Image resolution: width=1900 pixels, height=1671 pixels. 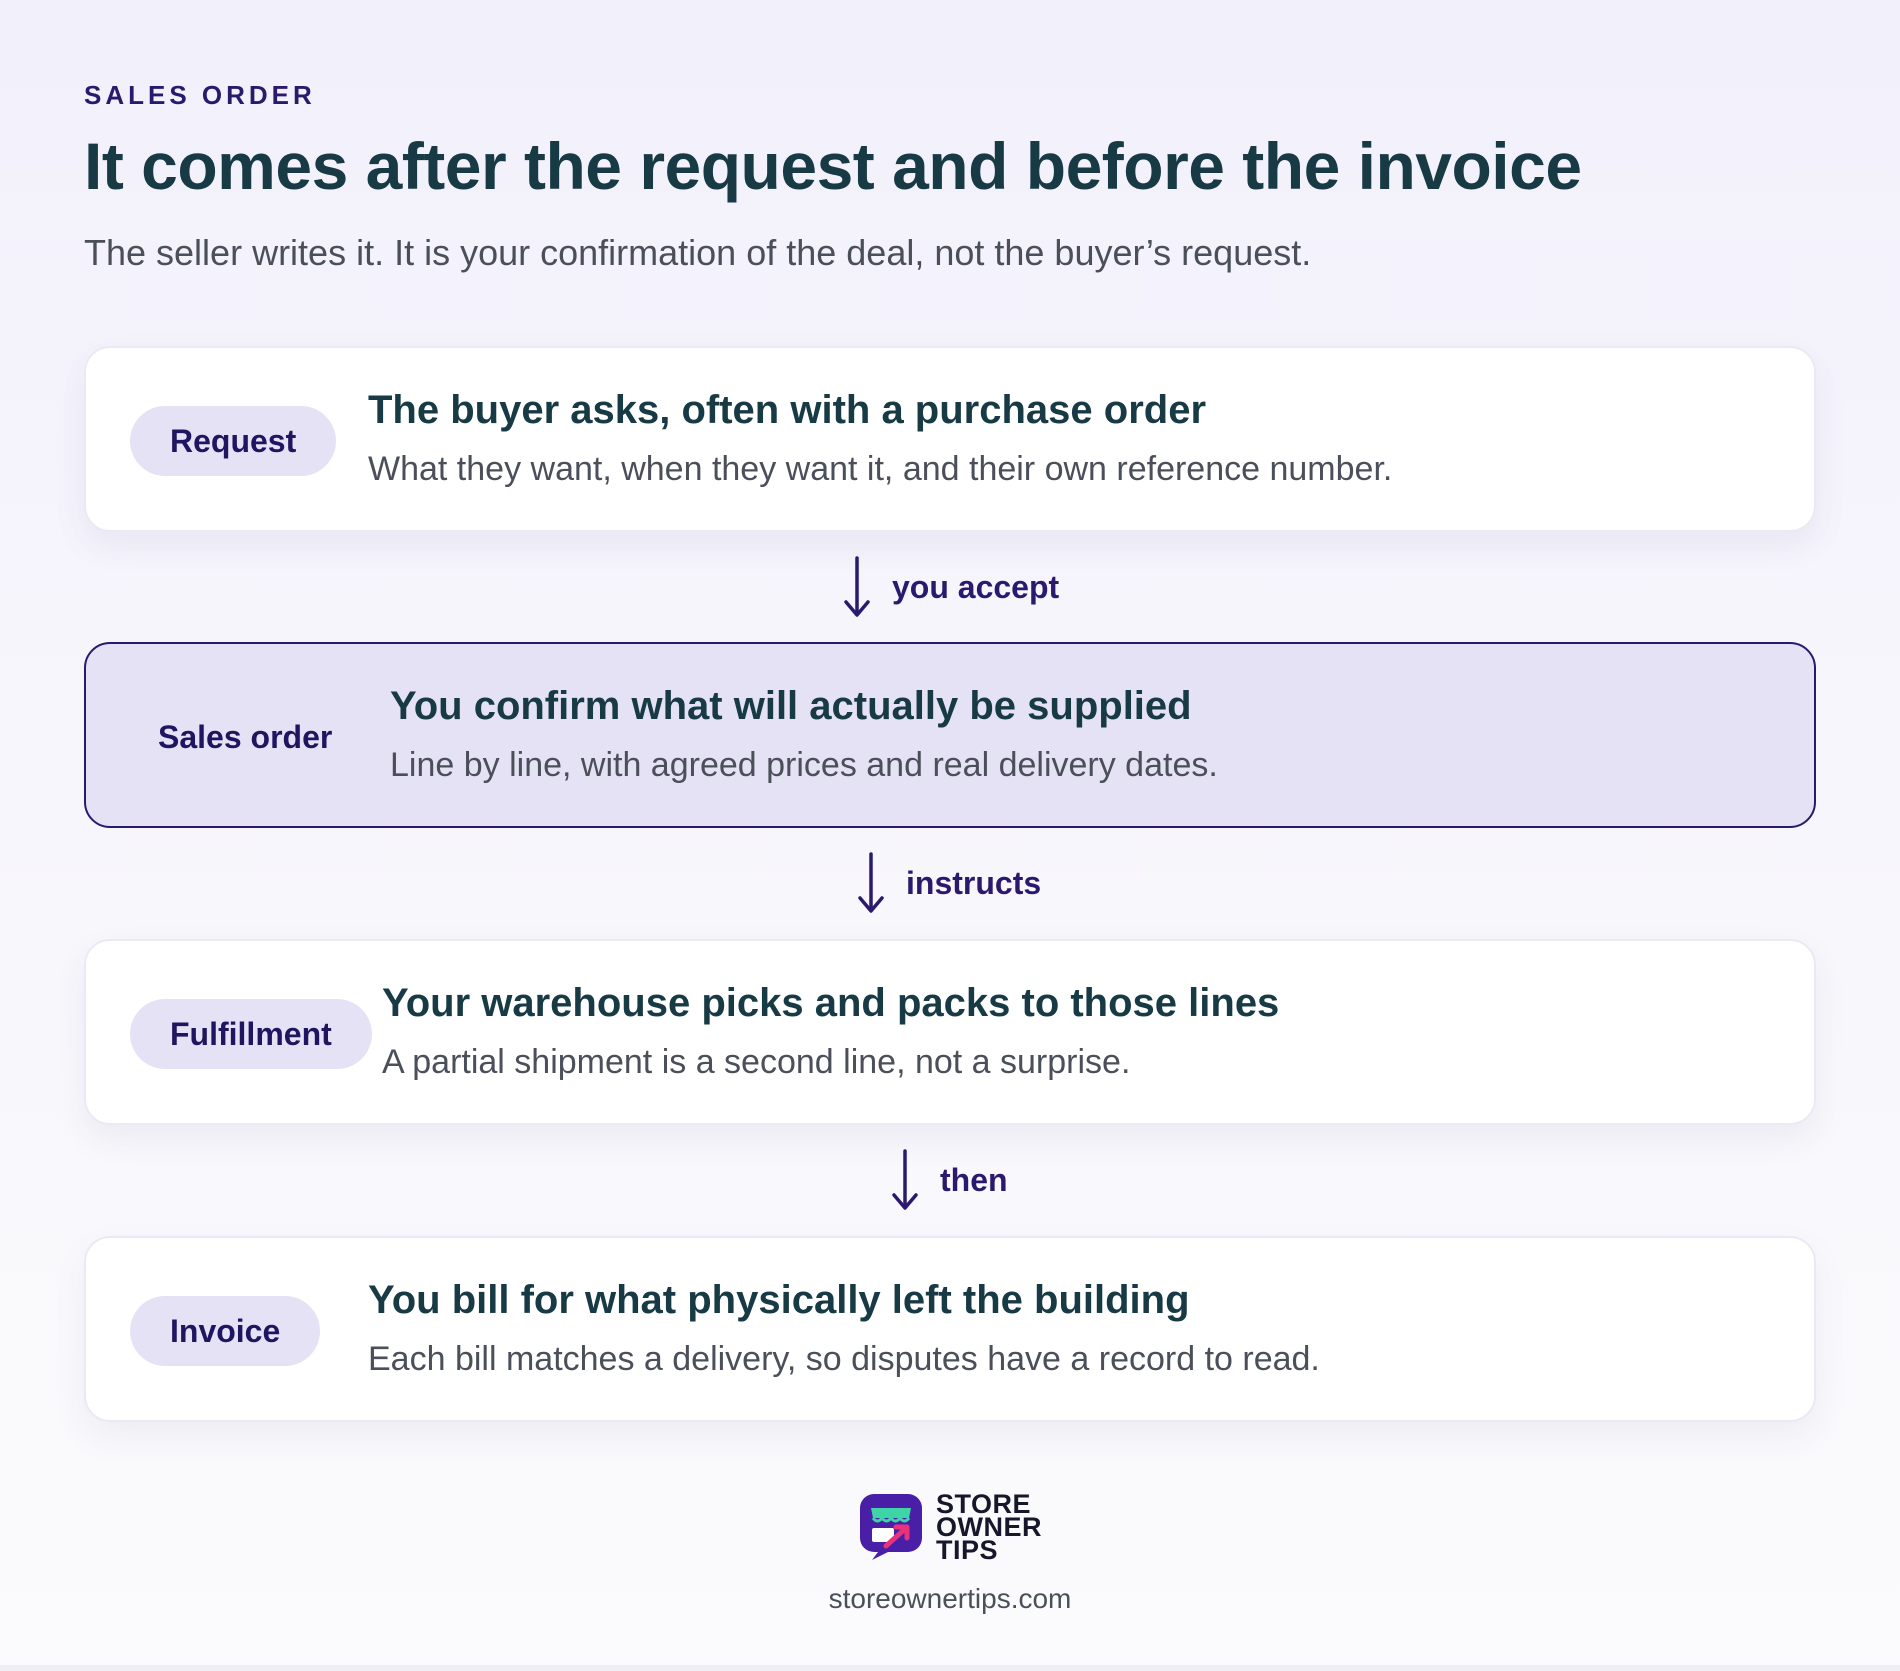 I want to click on bottom-divider, so click(x=950, y=1668).